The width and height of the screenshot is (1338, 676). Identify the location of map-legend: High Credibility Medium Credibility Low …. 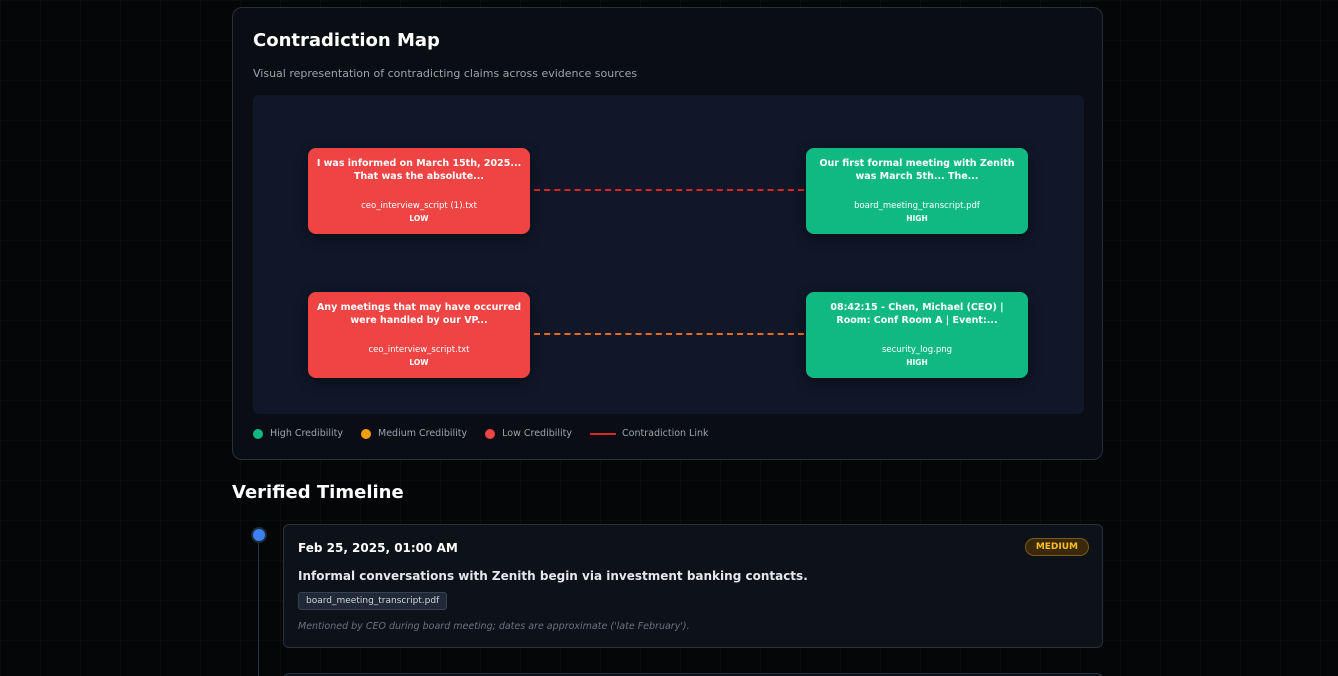
(490, 433).